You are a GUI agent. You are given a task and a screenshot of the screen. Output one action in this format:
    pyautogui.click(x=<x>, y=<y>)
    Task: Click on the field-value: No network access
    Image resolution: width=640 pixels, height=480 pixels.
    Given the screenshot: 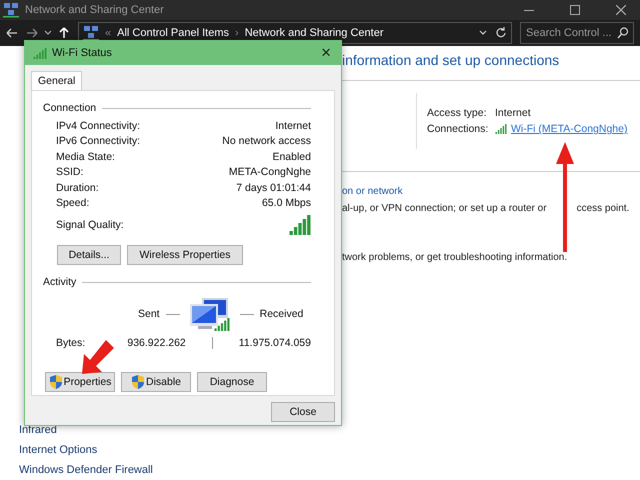 What is the action you would take?
    pyautogui.click(x=266, y=141)
    